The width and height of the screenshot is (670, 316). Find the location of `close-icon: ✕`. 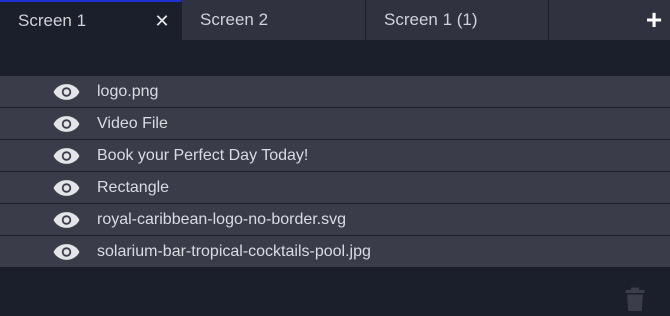

close-icon: ✕ is located at coordinates (162, 21).